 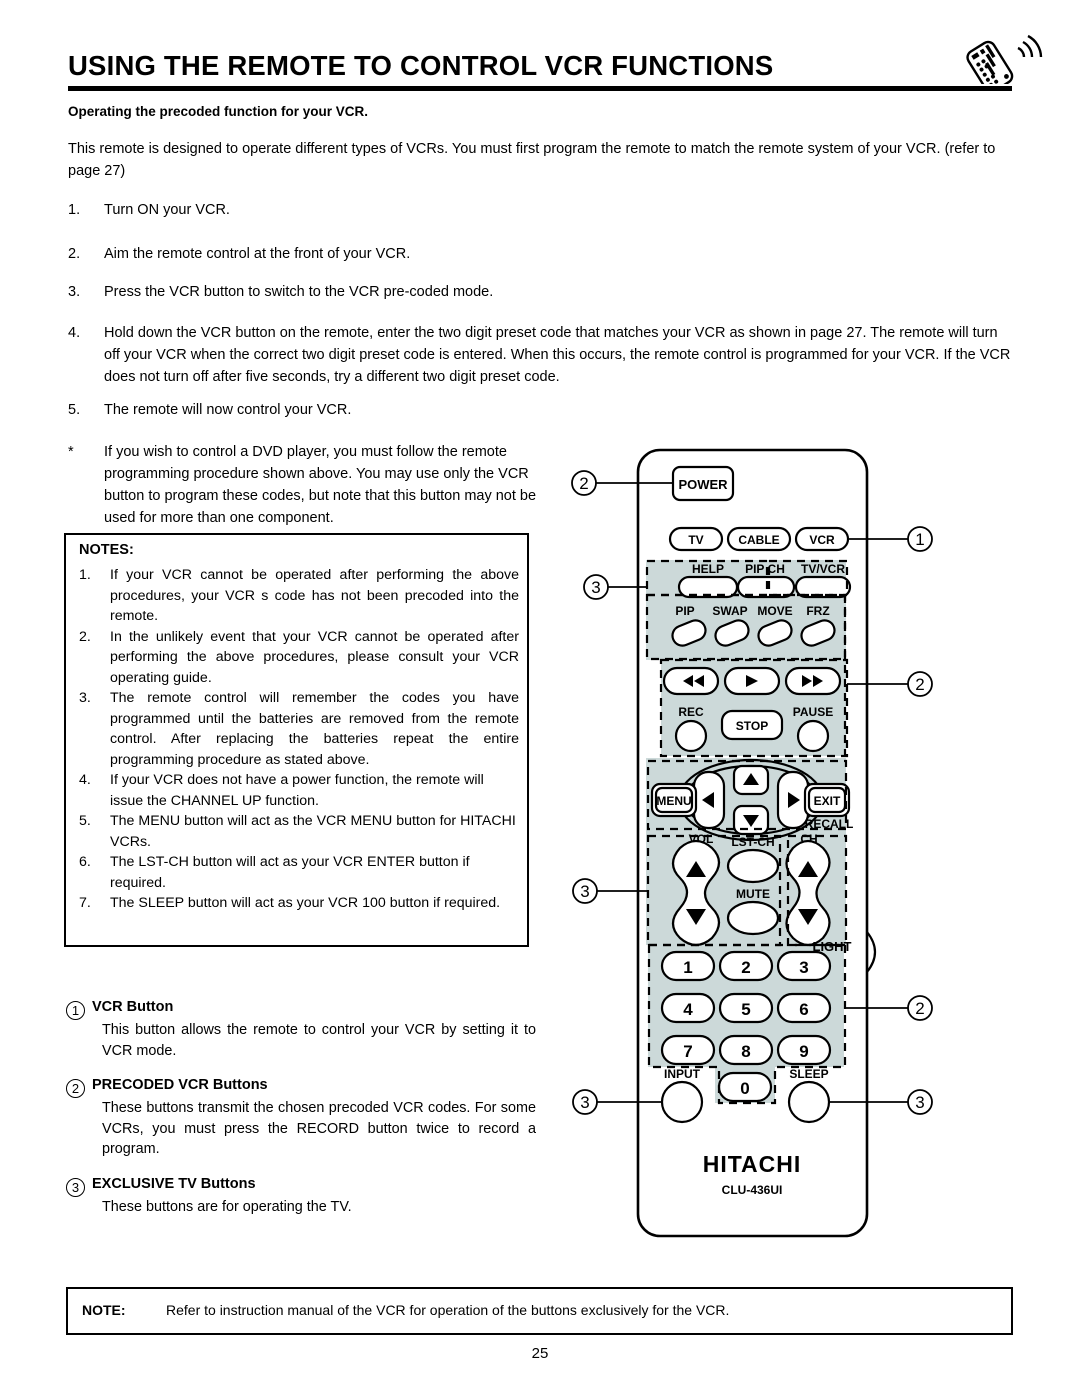 I want to click on note-number: 2., so click(x=85, y=636).